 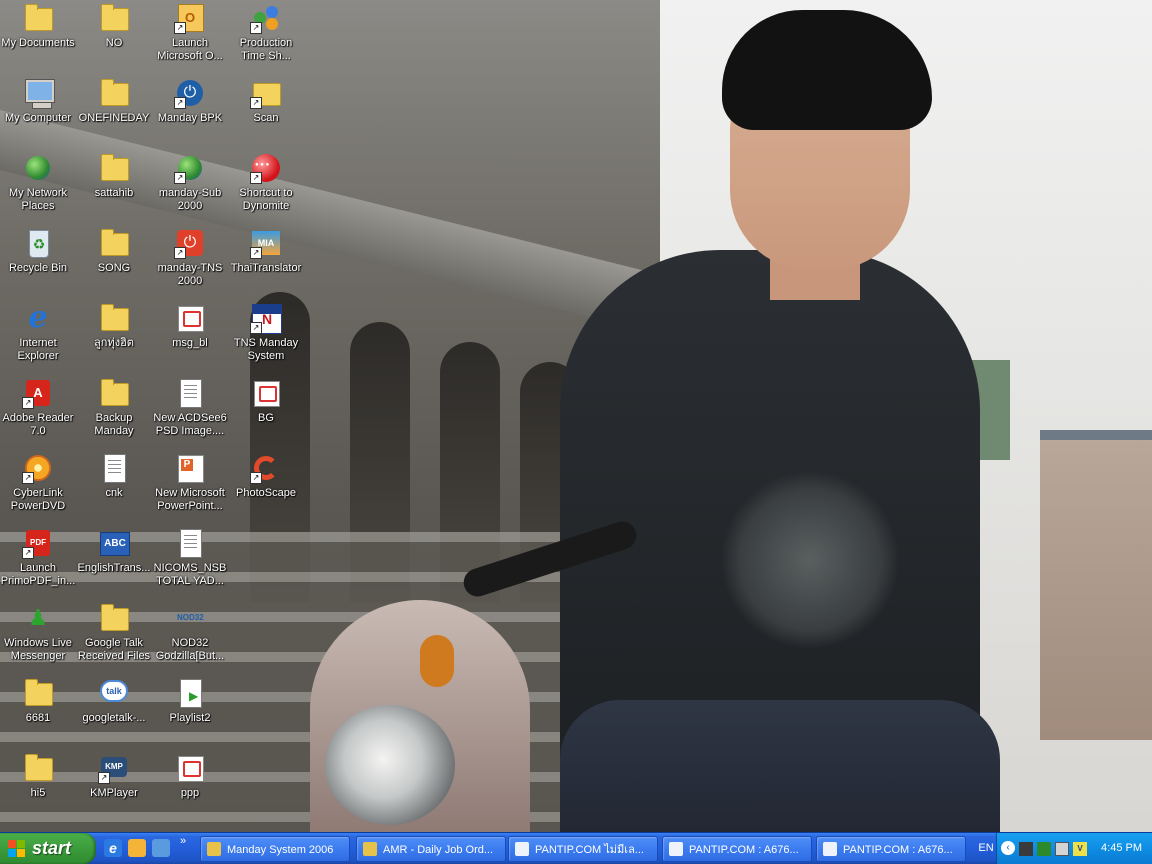 I want to click on clock: 4:45 PM, so click(x=1121, y=848).